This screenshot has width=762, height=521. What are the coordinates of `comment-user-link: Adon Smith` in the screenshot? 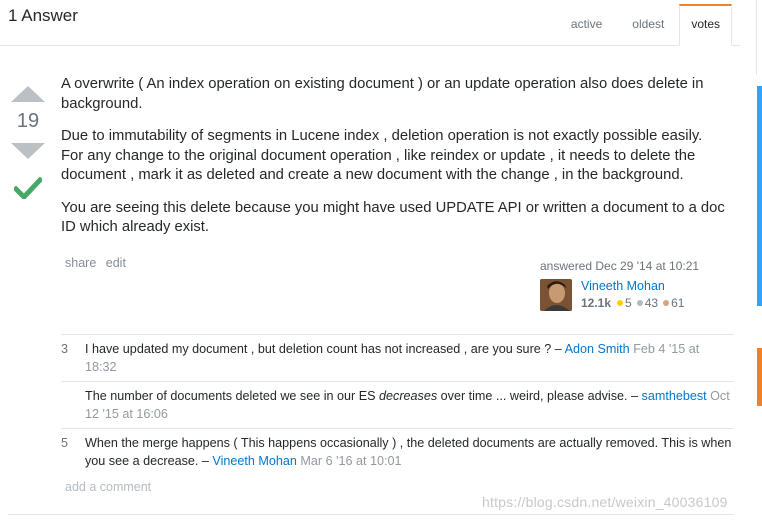 It's located at (597, 349).